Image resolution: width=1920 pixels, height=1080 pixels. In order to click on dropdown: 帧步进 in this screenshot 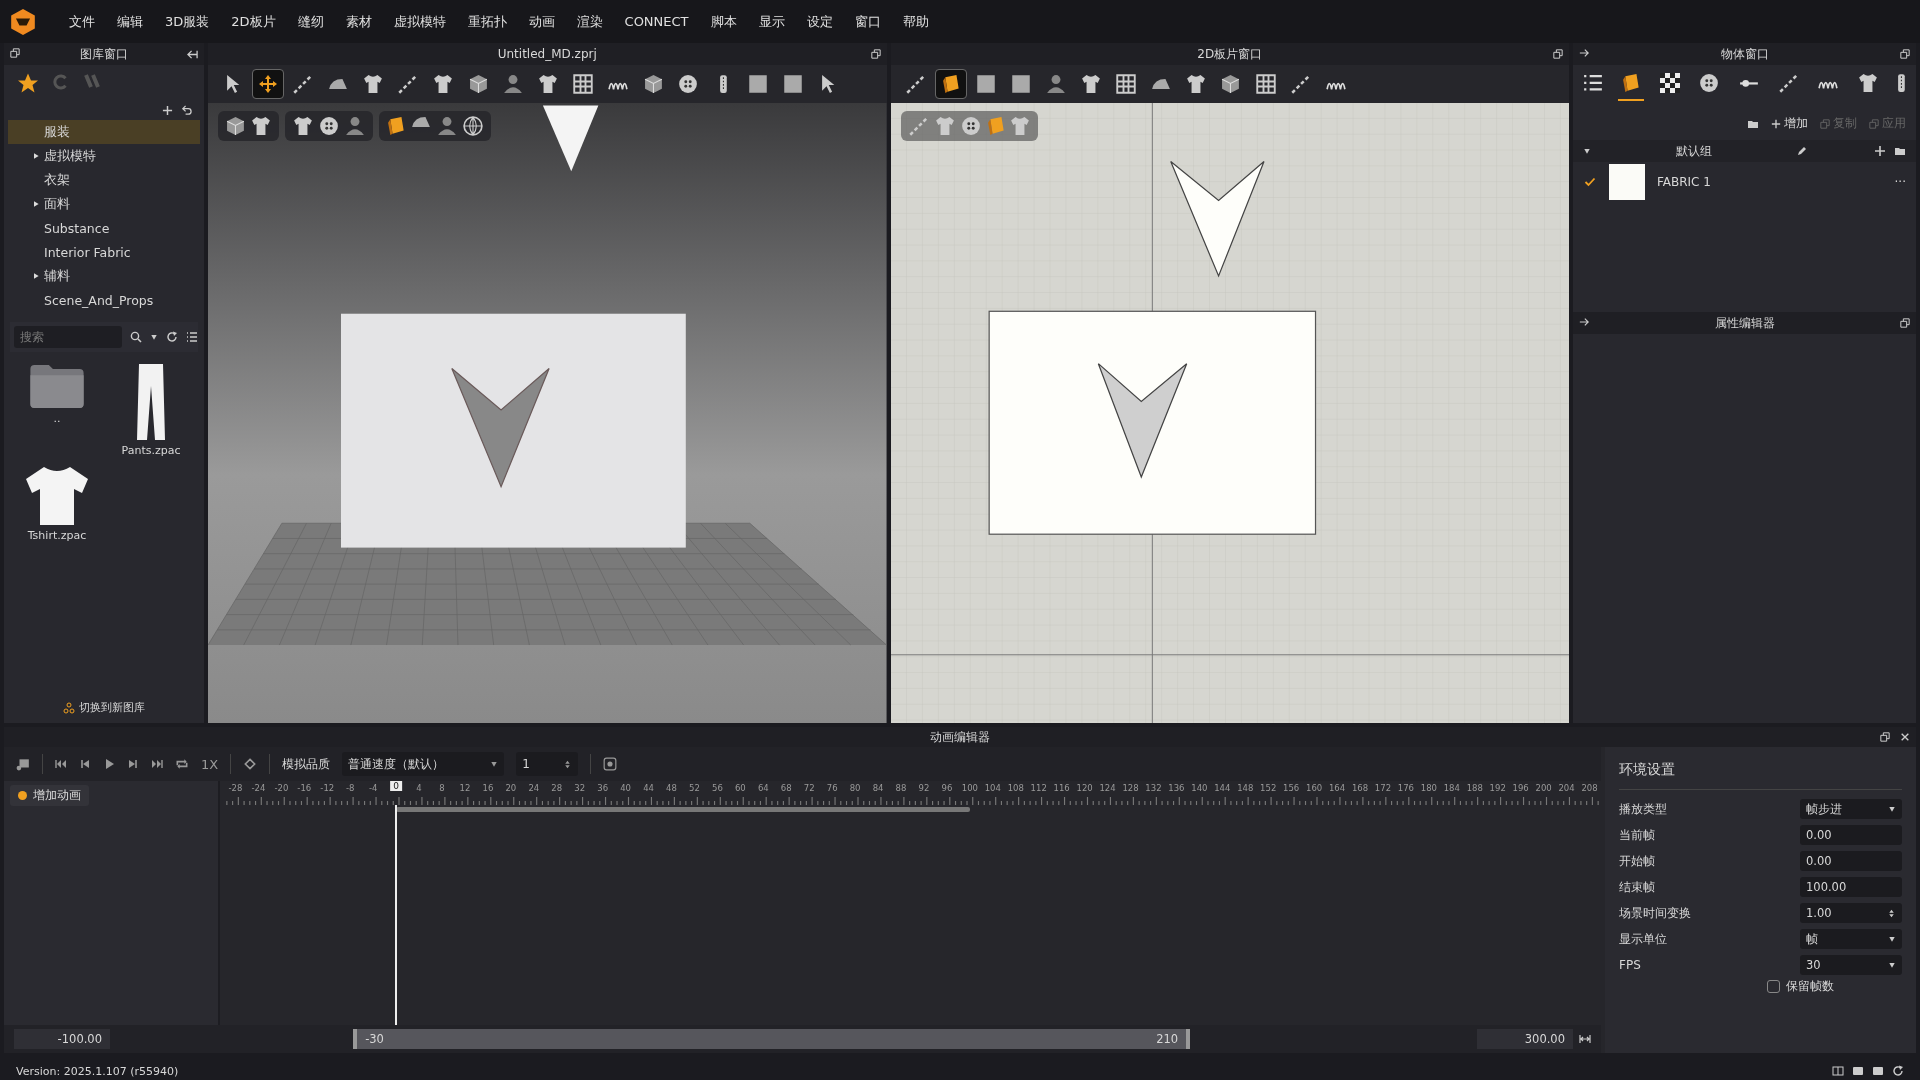, I will do `click(1851, 809)`.